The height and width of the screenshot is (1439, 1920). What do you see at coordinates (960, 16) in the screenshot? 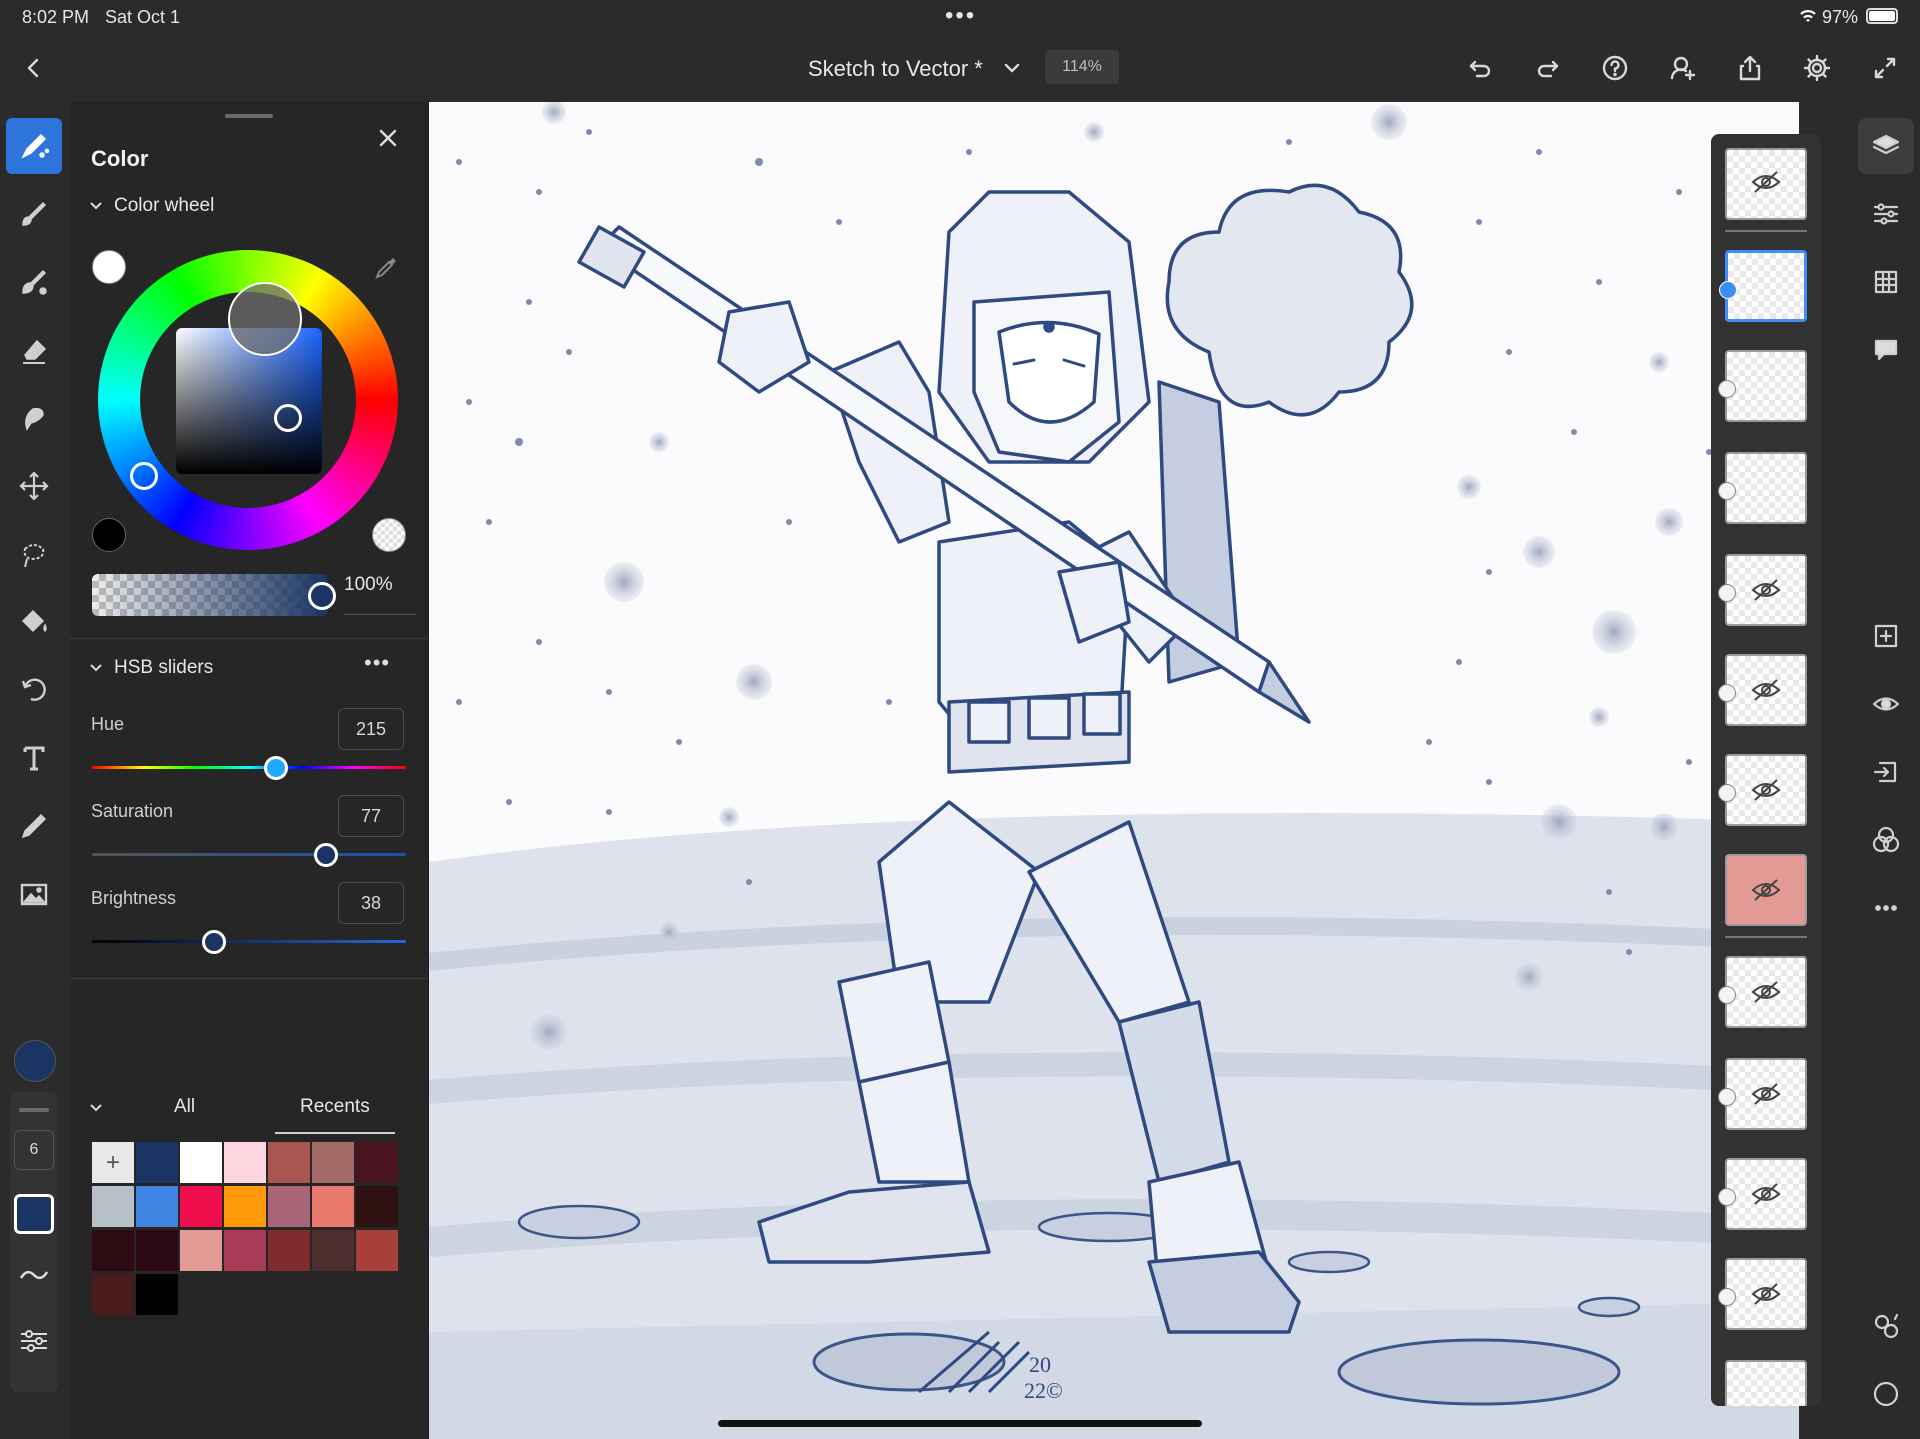
I see `multitasking-dots: •••` at bounding box center [960, 16].